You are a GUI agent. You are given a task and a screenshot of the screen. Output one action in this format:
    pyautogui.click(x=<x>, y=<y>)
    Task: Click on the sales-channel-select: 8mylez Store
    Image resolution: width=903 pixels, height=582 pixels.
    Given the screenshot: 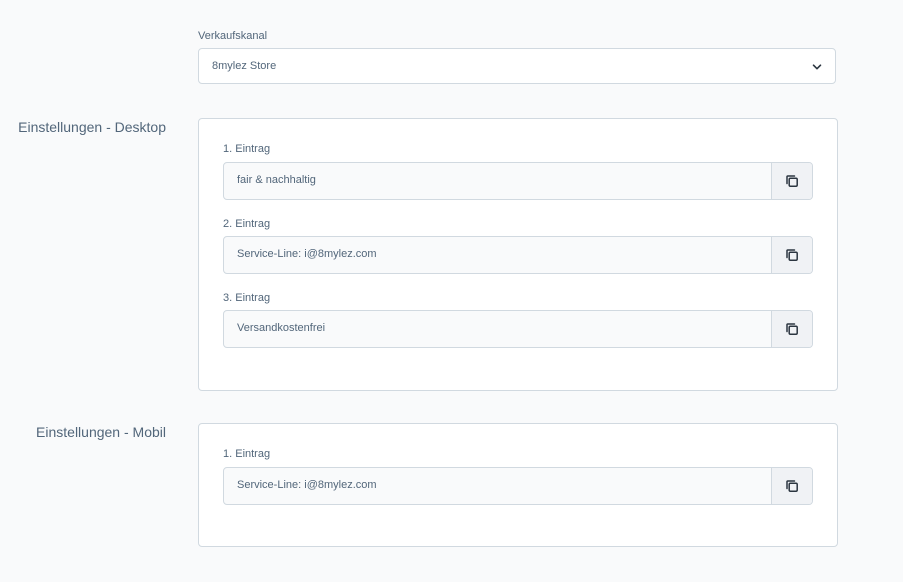 What is the action you would take?
    pyautogui.click(x=517, y=66)
    